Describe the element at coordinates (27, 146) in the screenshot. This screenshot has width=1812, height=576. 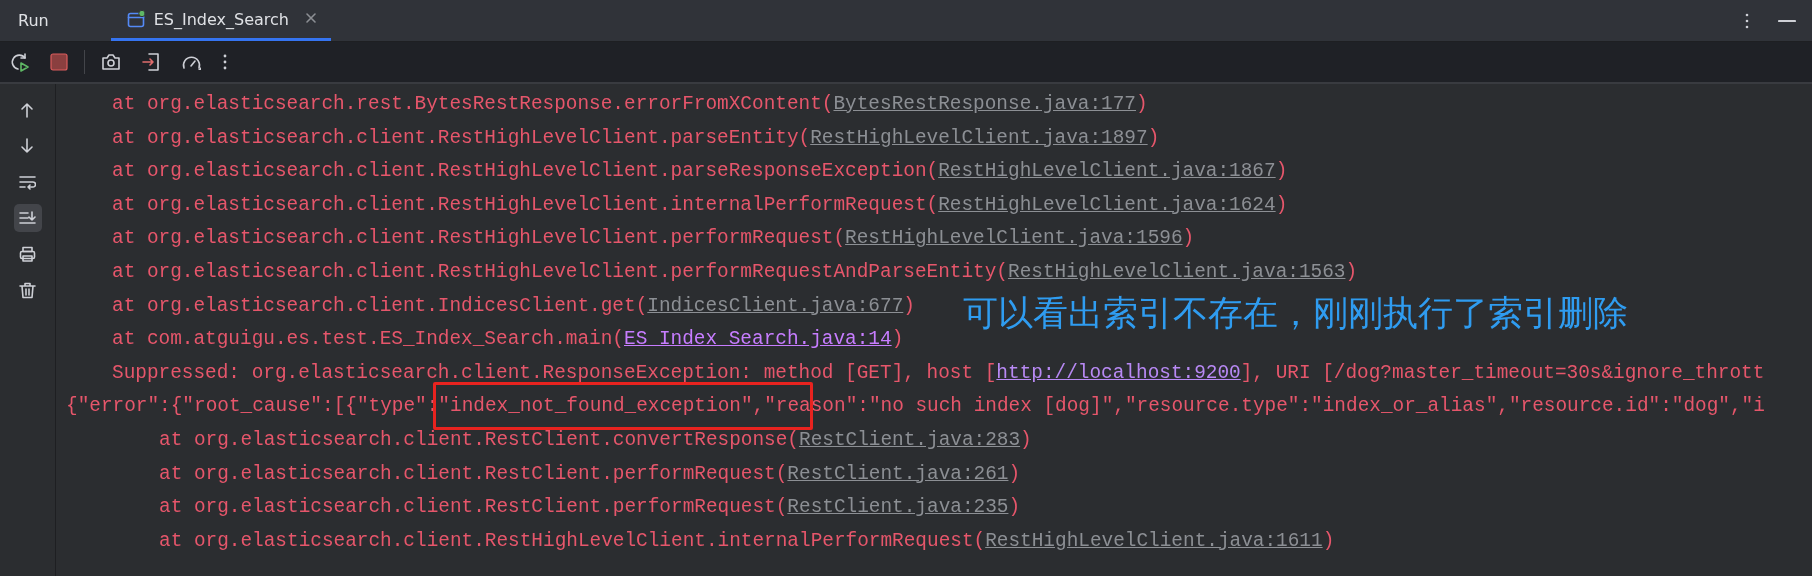
I see `down-arrow-icon` at that location.